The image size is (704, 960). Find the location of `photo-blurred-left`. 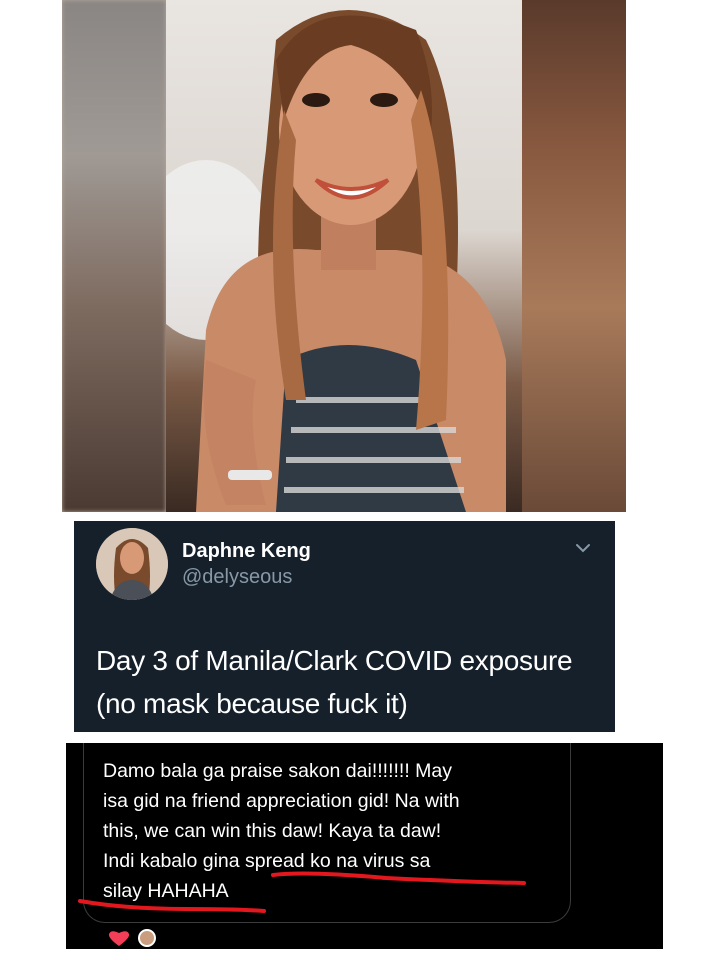

photo-blurred-left is located at coordinates (114, 256).